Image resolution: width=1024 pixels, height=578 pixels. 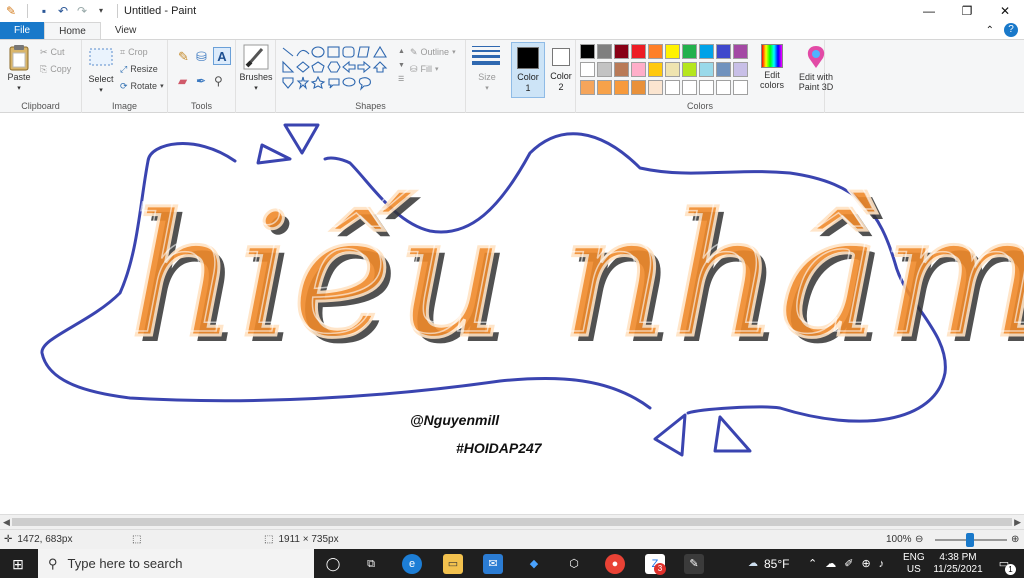 I want to click on crop-button: ⌗ Crop, so click(x=134, y=52).